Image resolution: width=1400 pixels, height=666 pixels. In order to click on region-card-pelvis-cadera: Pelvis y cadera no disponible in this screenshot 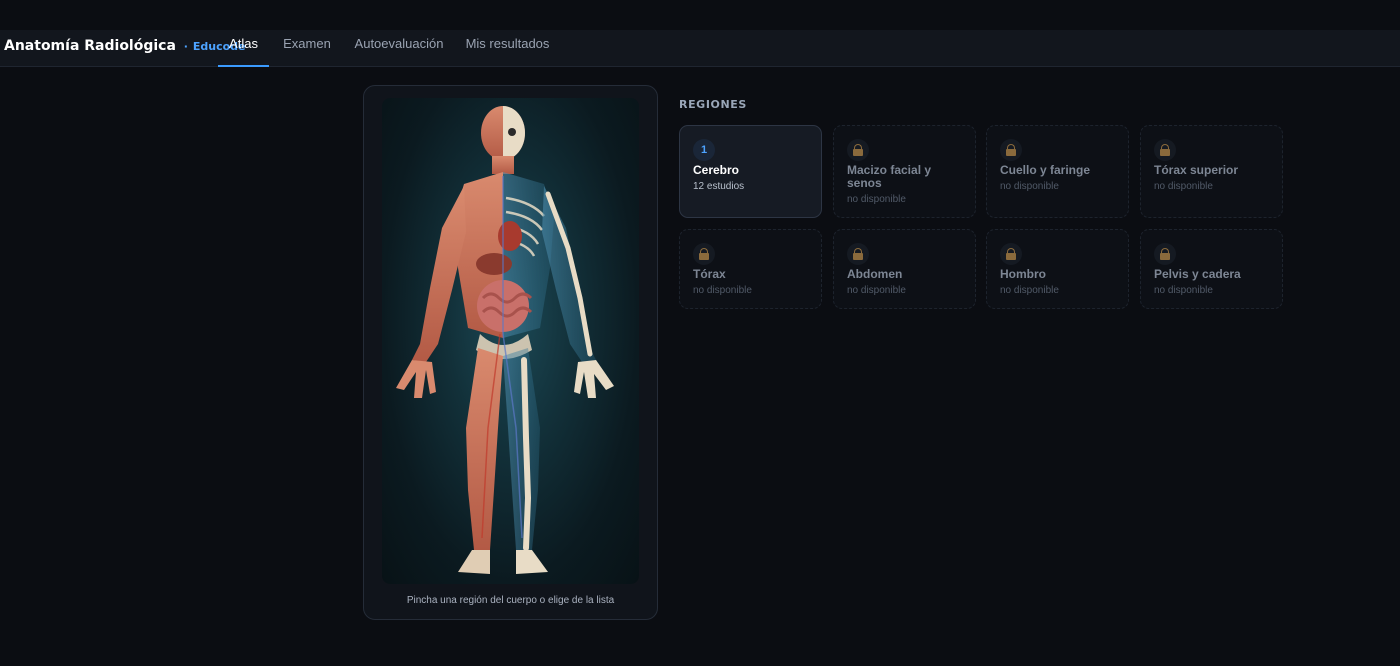, I will do `click(1211, 269)`.